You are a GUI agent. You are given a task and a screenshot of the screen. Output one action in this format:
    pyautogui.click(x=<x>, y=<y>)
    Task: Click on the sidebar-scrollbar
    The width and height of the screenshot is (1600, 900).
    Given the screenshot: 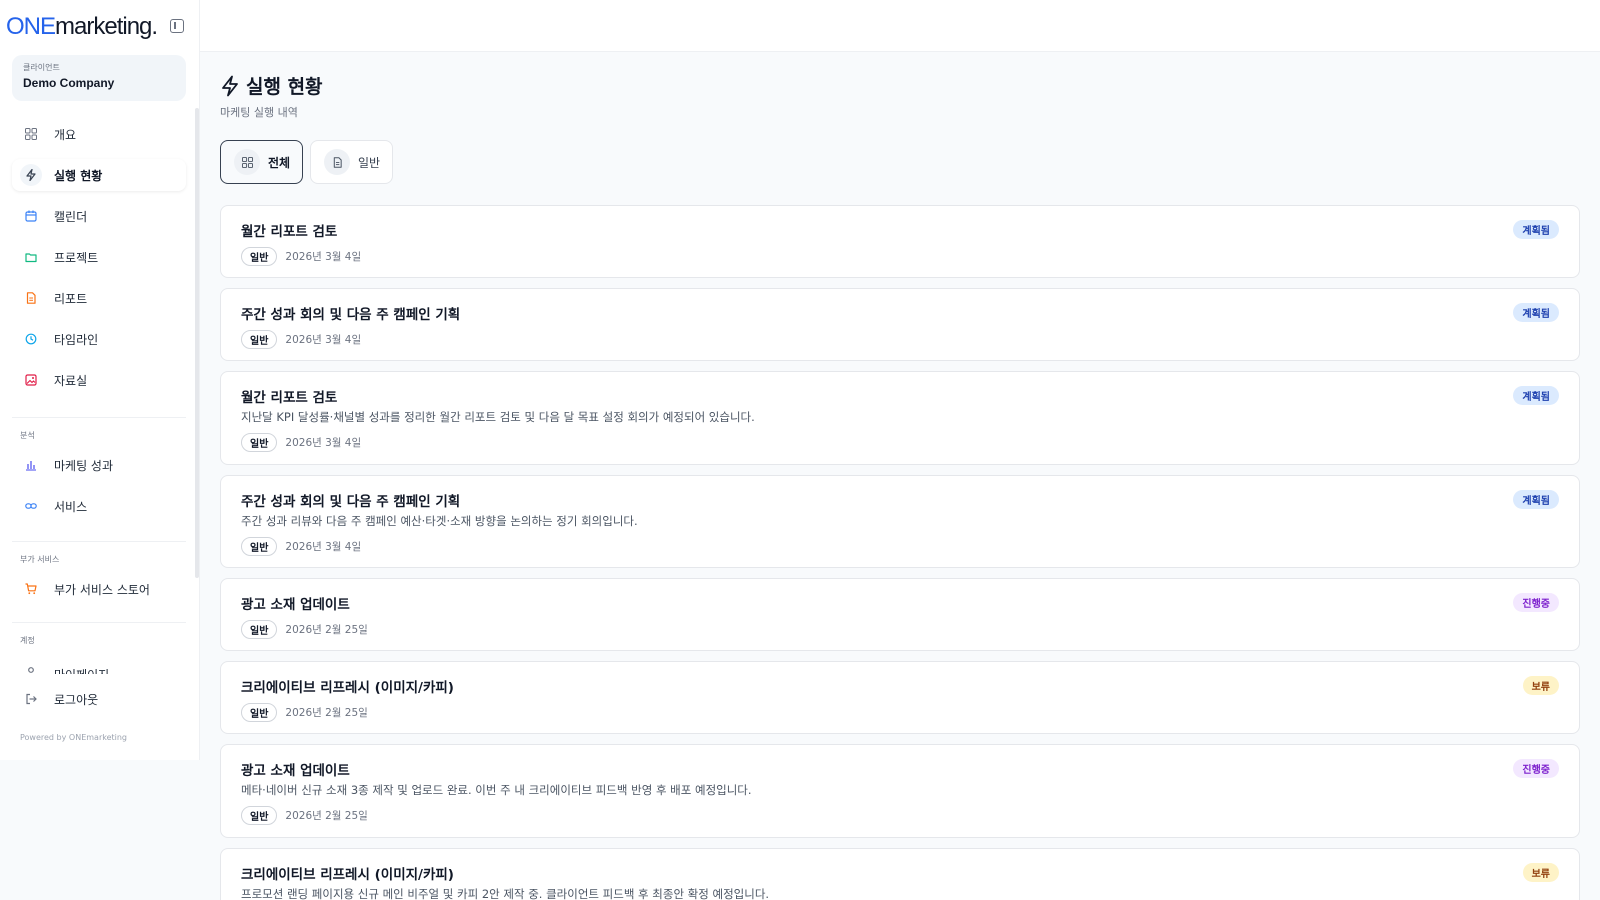 What is the action you would take?
    pyautogui.click(x=197, y=343)
    